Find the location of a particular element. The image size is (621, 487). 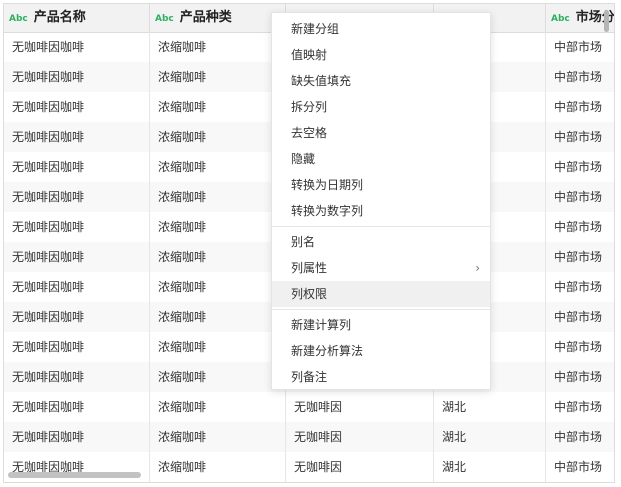

menu-item: 隐藏 is located at coordinates (381, 159).